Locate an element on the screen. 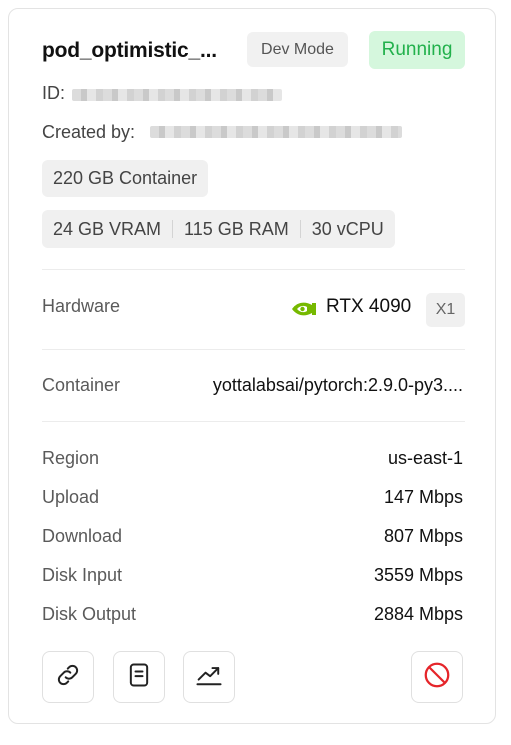 The height and width of the screenshot is (745, 511). dev-mode-badge: Dev Mode is located at coordinates (297, 49).